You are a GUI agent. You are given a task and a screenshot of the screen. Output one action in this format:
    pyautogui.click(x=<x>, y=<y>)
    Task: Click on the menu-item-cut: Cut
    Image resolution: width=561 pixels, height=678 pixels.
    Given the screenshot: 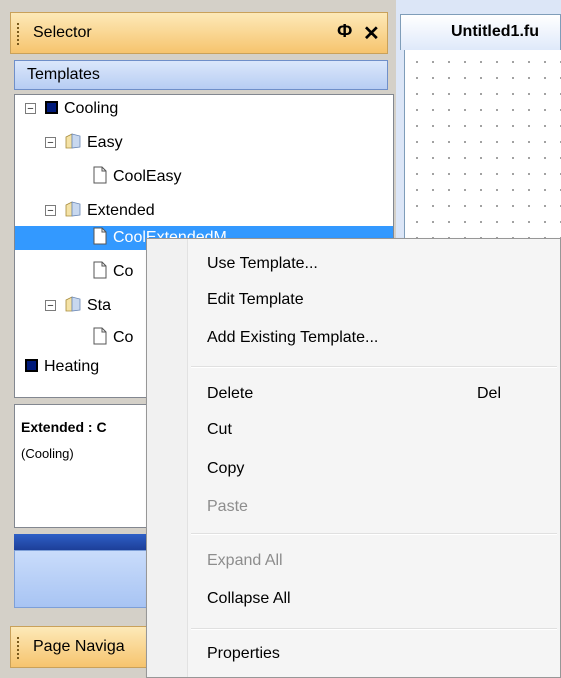 What is the action you would take?
    pyautogui.click(x=219, y=430)
    